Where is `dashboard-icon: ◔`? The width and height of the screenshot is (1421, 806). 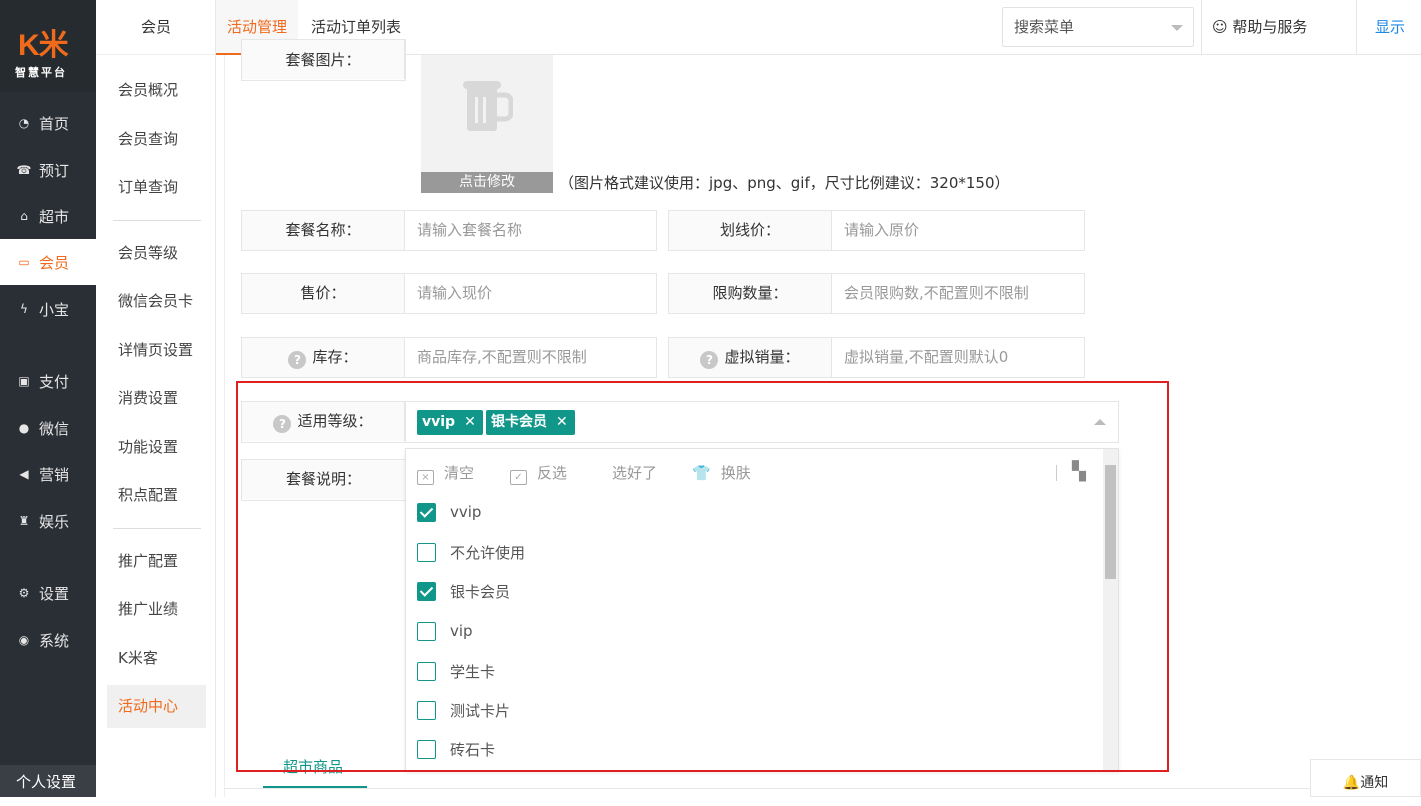 dashboard-icon: ◔ is located at coordinates (24, 123).